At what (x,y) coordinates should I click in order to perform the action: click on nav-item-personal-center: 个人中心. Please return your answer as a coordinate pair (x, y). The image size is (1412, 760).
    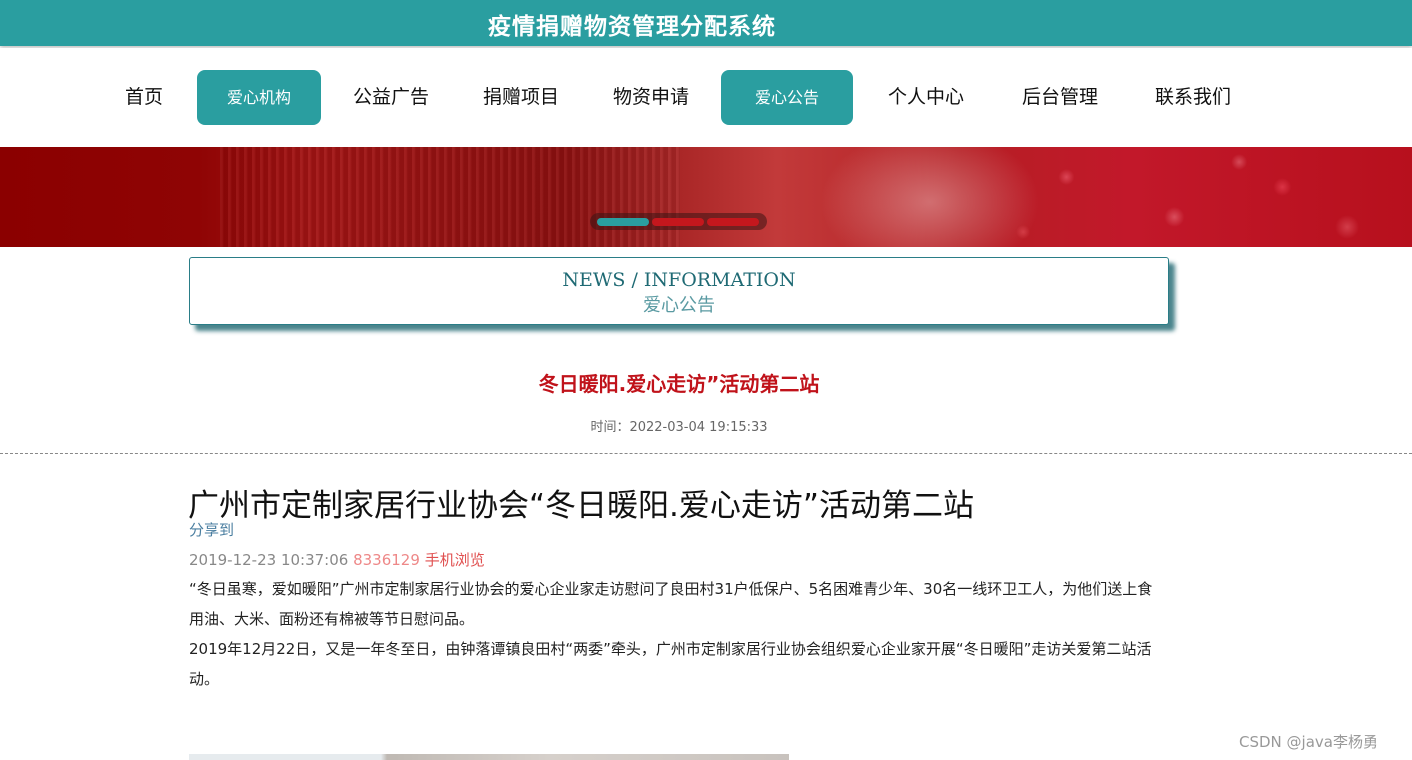
    Looking at the image, I should click on (926, 97).